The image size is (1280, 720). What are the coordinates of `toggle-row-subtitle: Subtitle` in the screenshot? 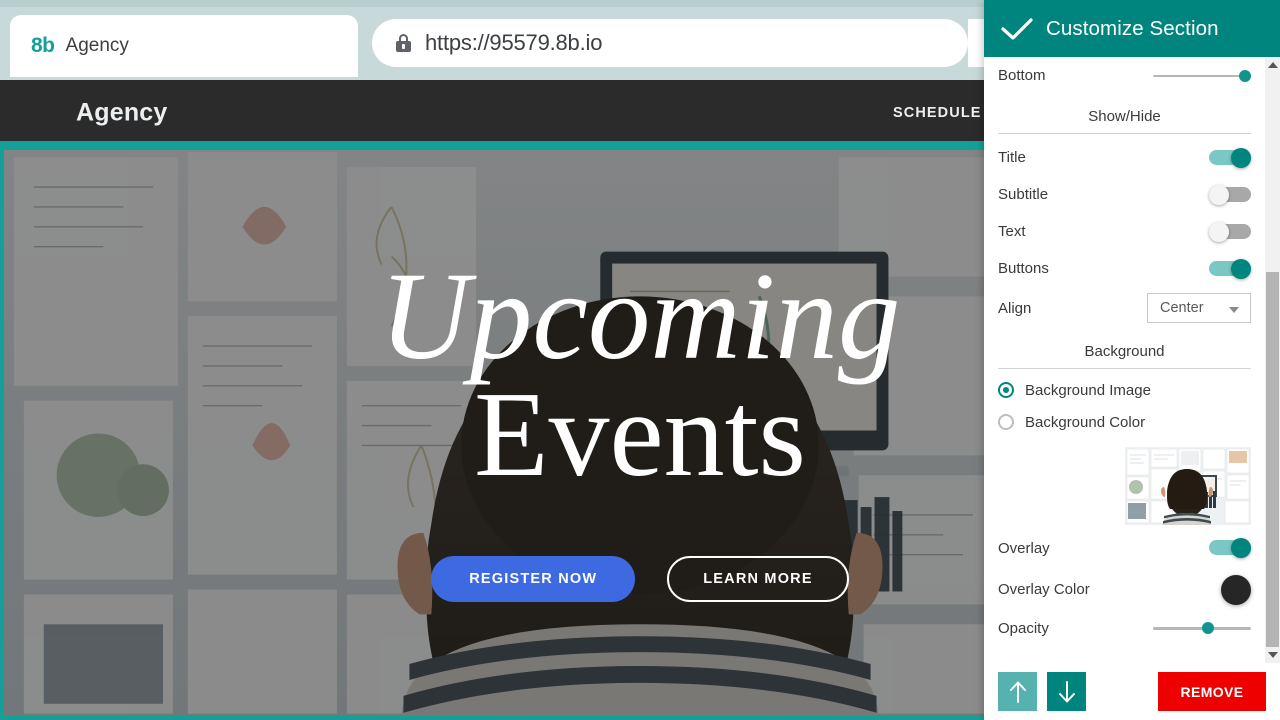 It's located at (1124, 194).